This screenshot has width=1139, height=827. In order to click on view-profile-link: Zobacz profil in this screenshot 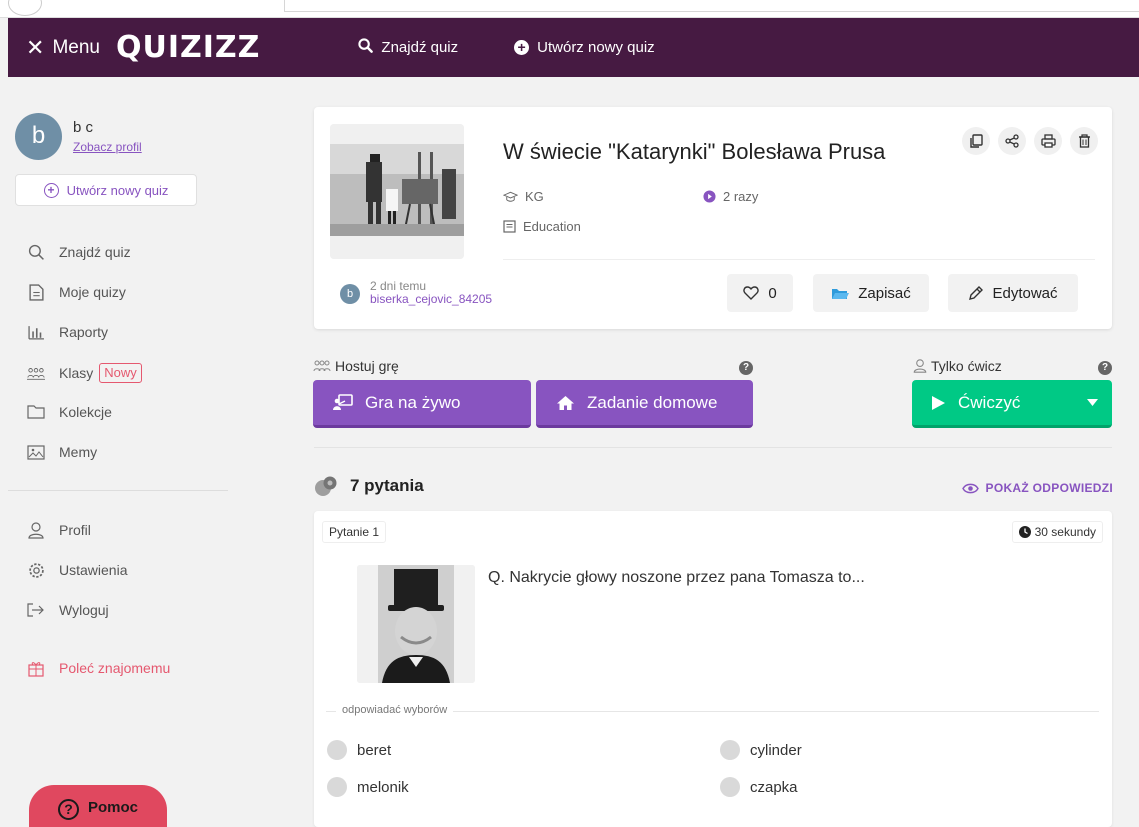, I will do `click(107, 147)`.